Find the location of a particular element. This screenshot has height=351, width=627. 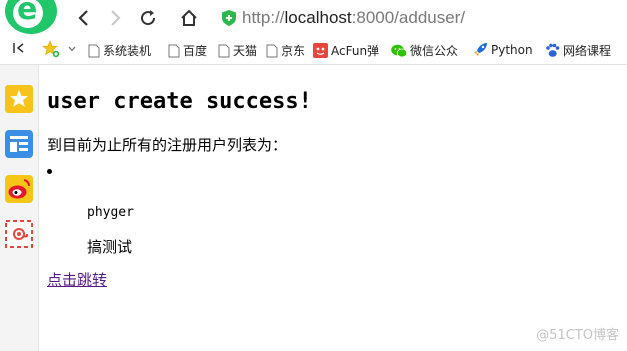

sidebar-reader-button is located at coordinates (19, 144).